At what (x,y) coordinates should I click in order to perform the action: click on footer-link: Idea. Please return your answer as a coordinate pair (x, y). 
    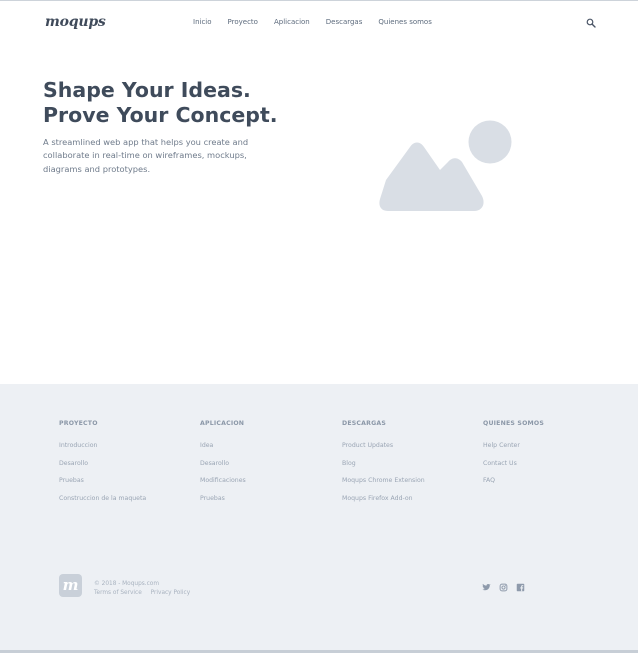
    Looking at the image, I should click on (223, 445).